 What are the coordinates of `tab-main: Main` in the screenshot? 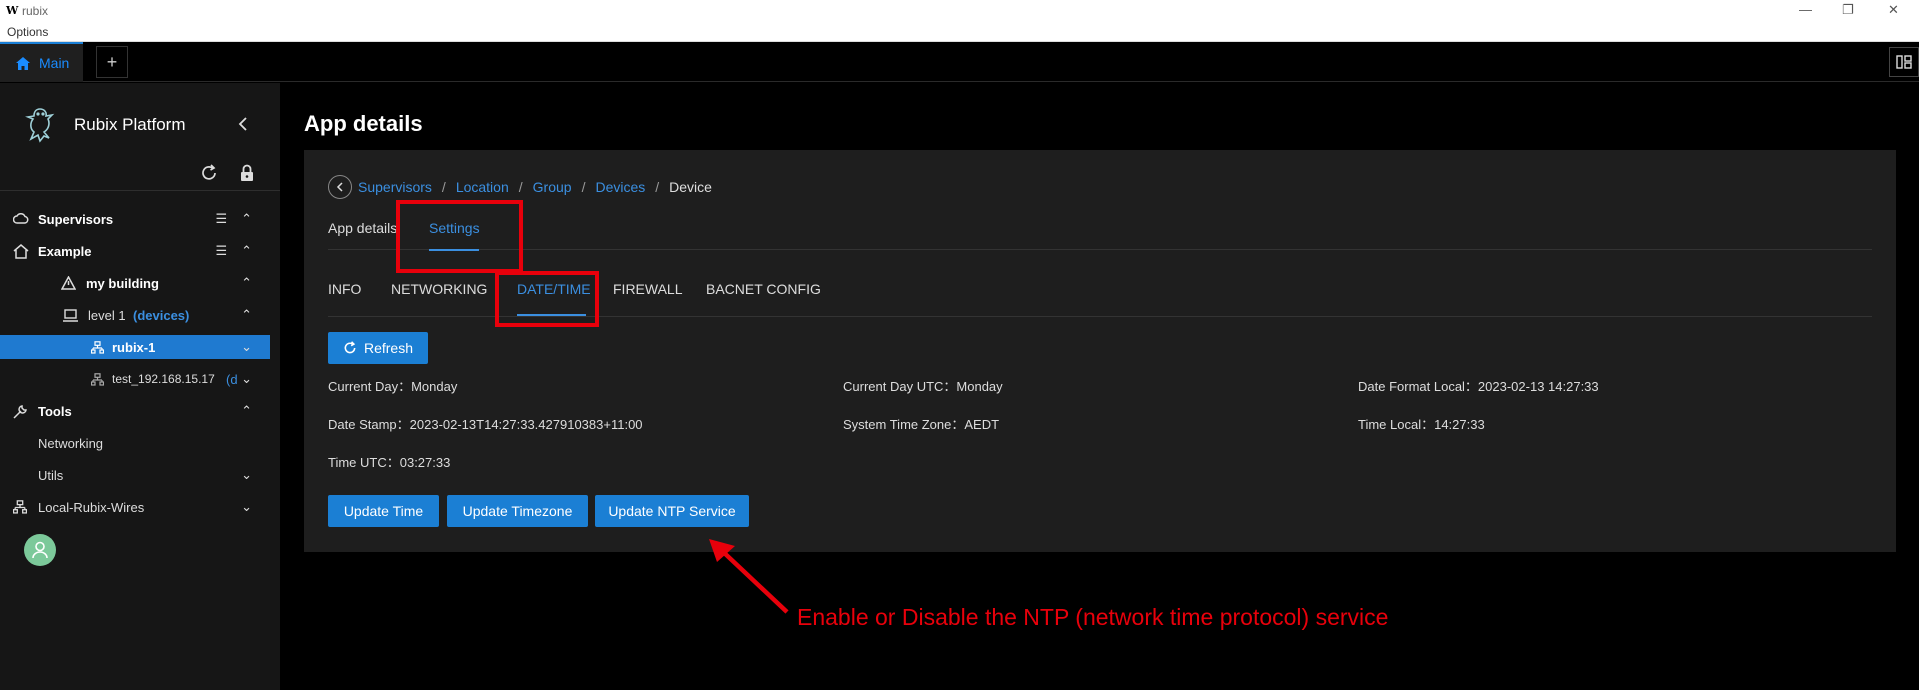 It's located at (41, 62).